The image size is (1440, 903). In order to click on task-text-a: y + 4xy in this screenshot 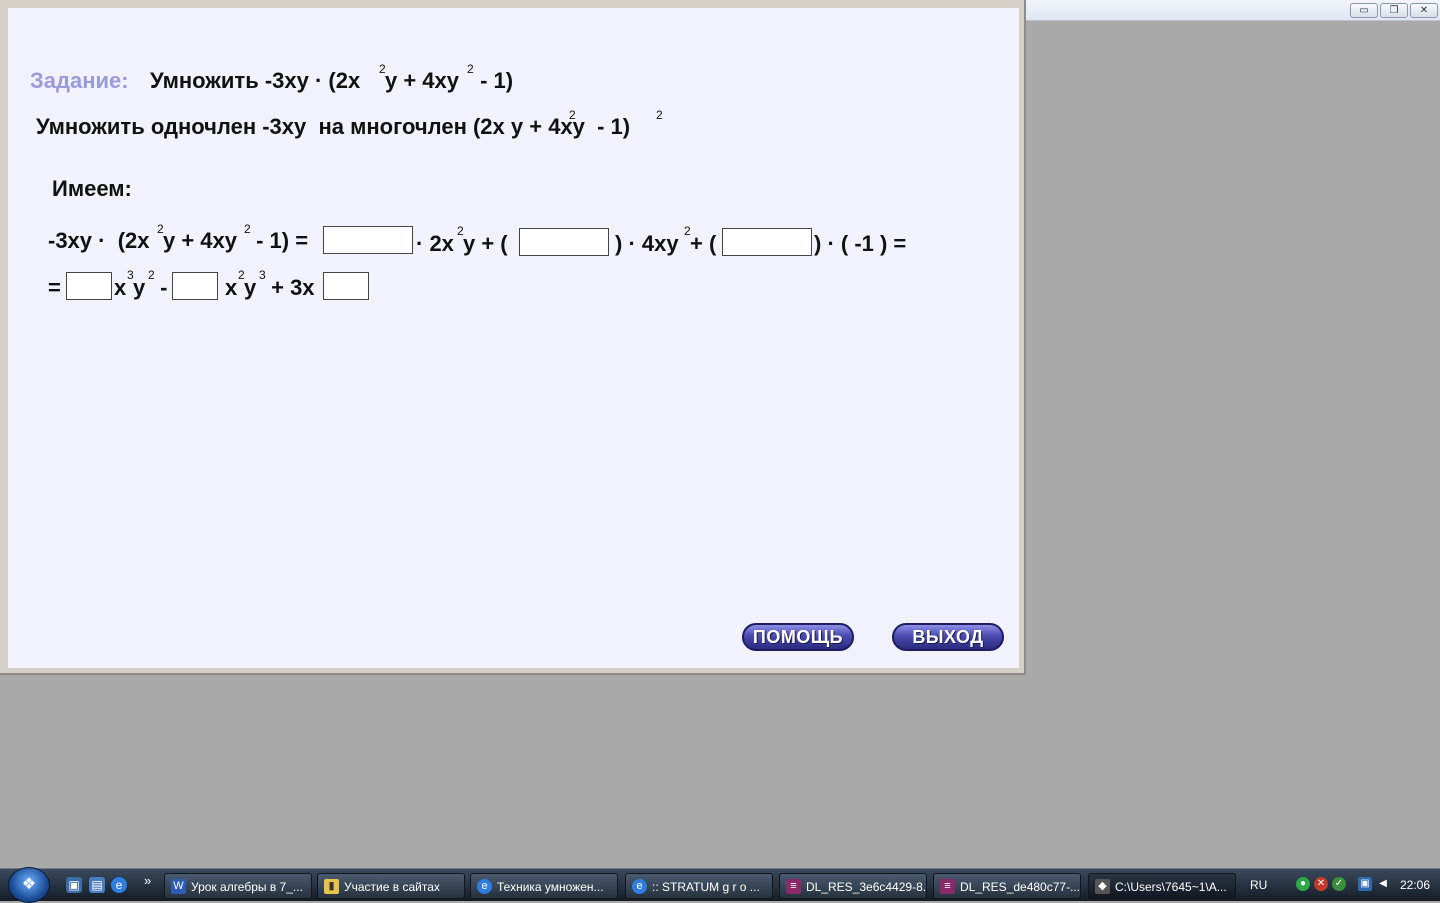, I will do `click(422, 80)`.